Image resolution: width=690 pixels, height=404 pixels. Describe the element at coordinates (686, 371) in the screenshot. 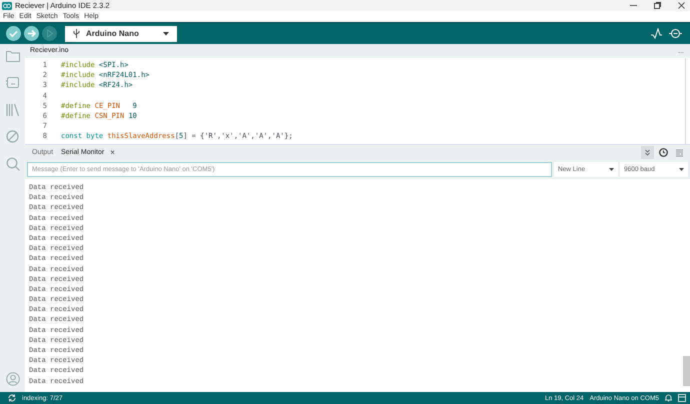

I see `scrollbar-thumb` at that location.